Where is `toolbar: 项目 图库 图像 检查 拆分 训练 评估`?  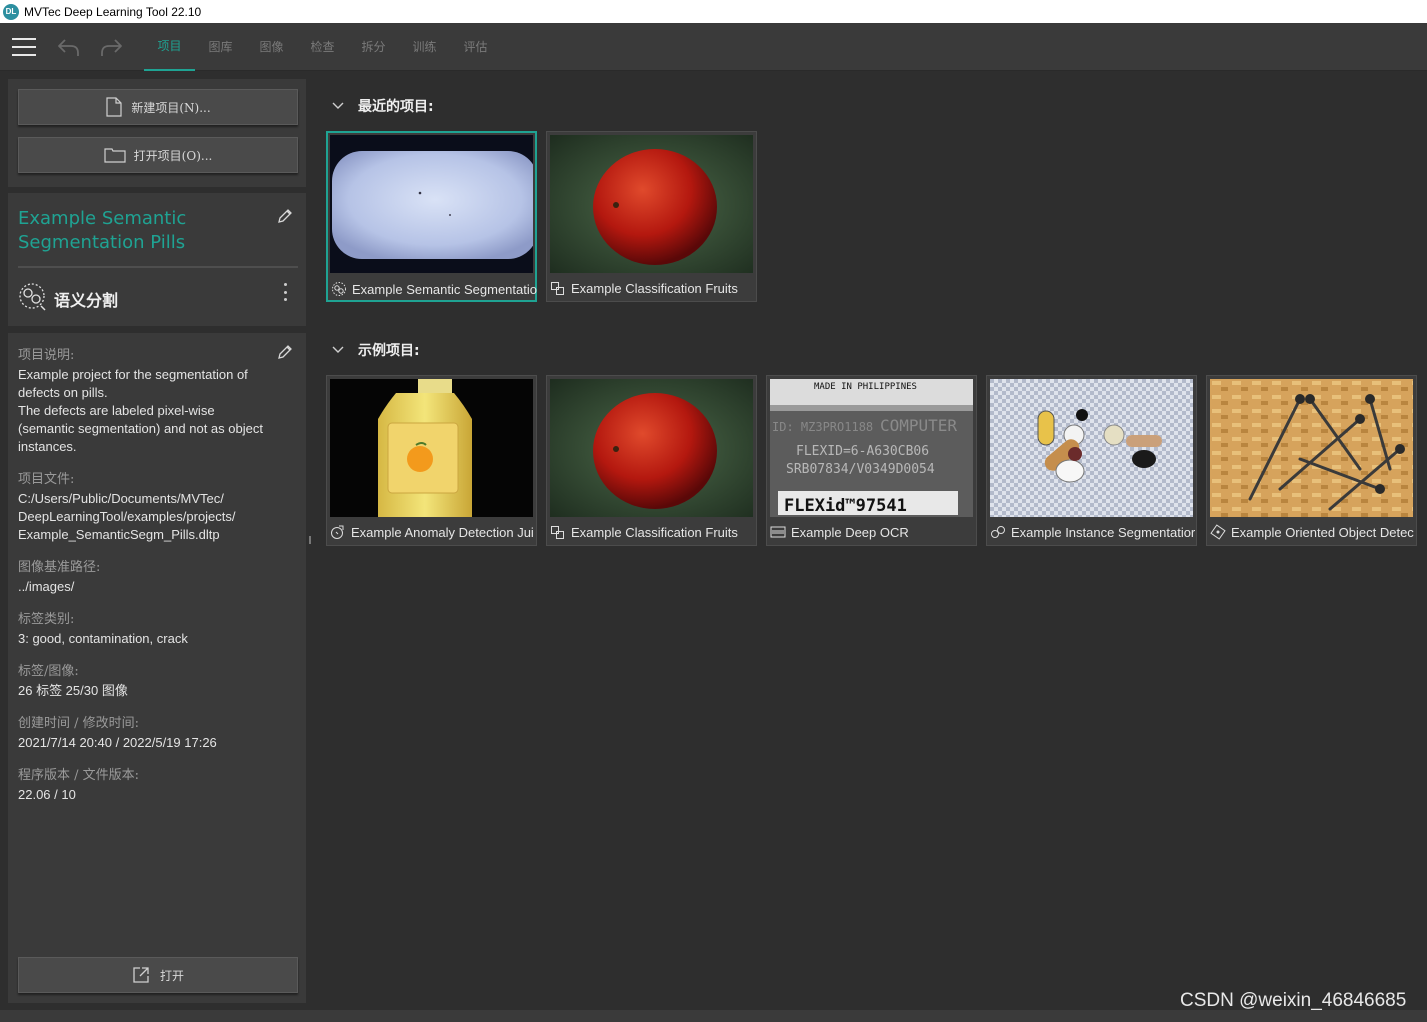
toolbar: 项目 图库 图像 检查 拆分 训练 评估 is located at coordinates (713, 47).